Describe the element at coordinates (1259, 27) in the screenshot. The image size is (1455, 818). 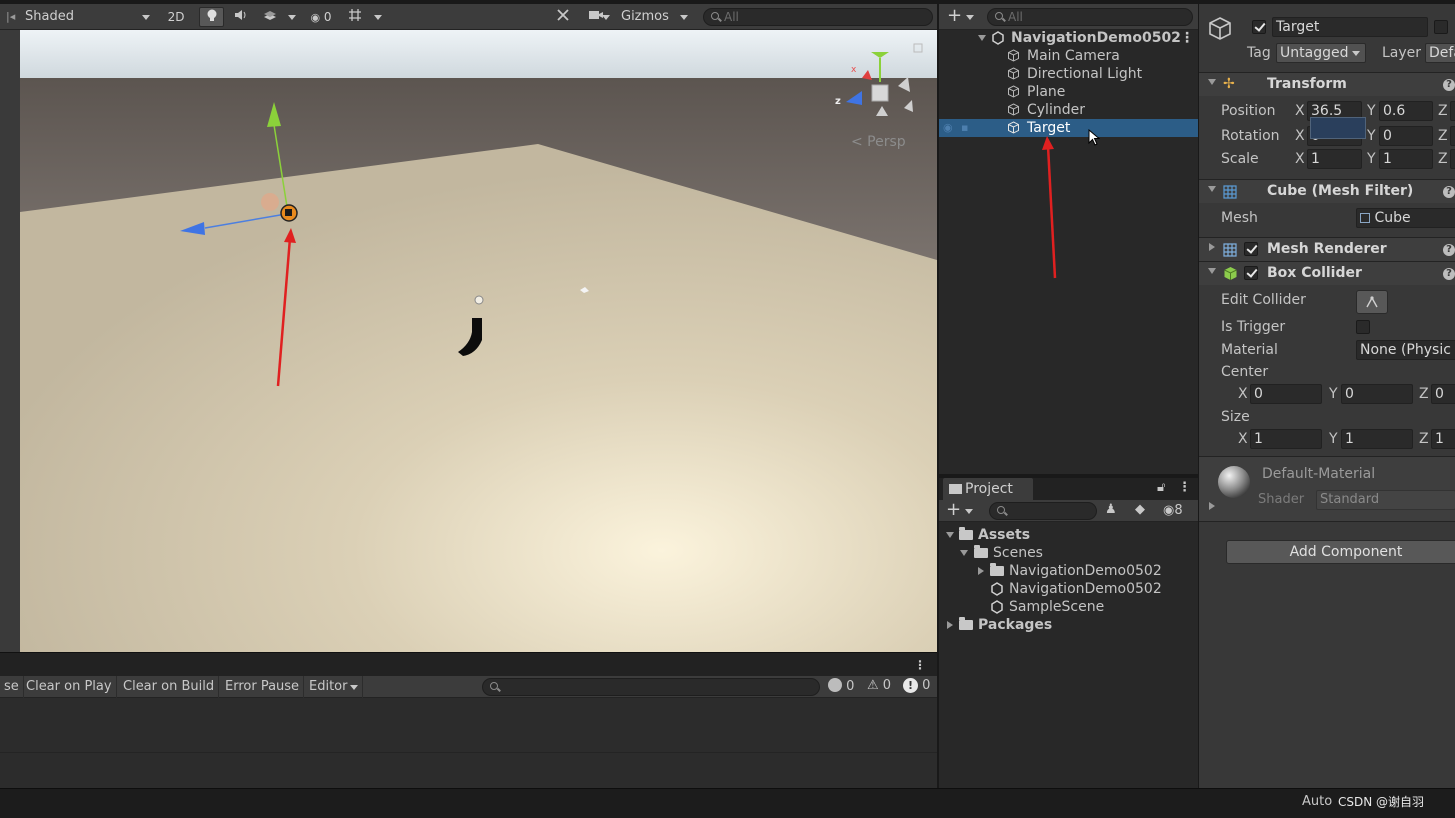
I see `active-checkbox` at that location.